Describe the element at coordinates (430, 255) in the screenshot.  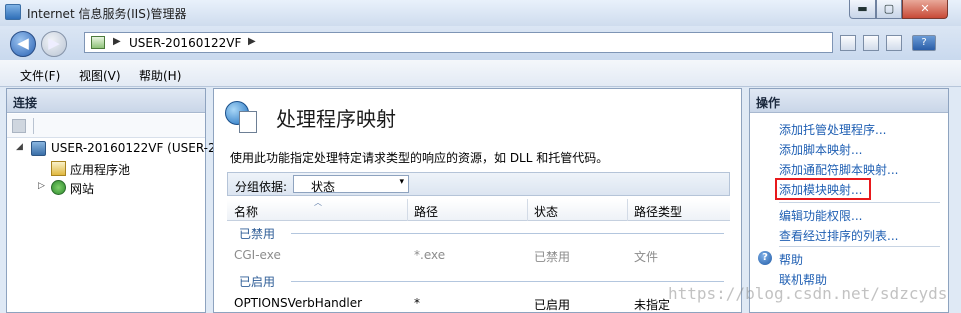
I see `cell-path: *.exe` at that location.